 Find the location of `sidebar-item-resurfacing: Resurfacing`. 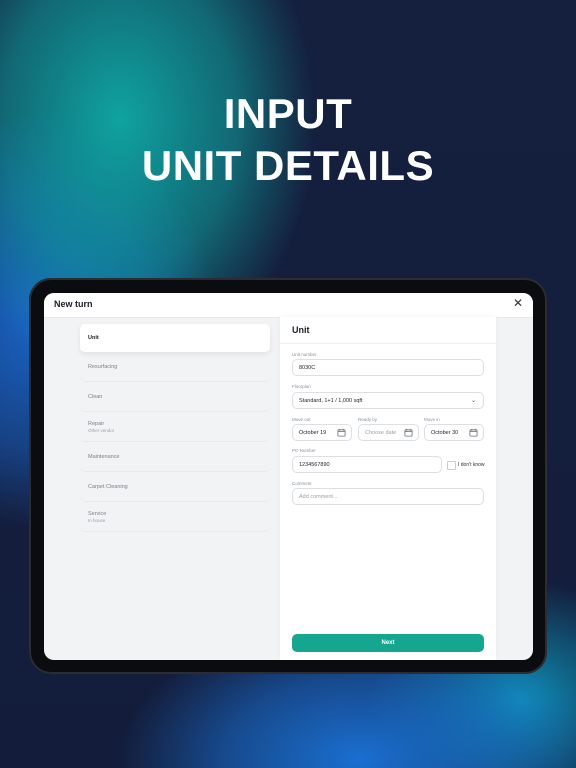

sidebar-item-resurfacing: Resurfacing is located at coordinates (175, 367).